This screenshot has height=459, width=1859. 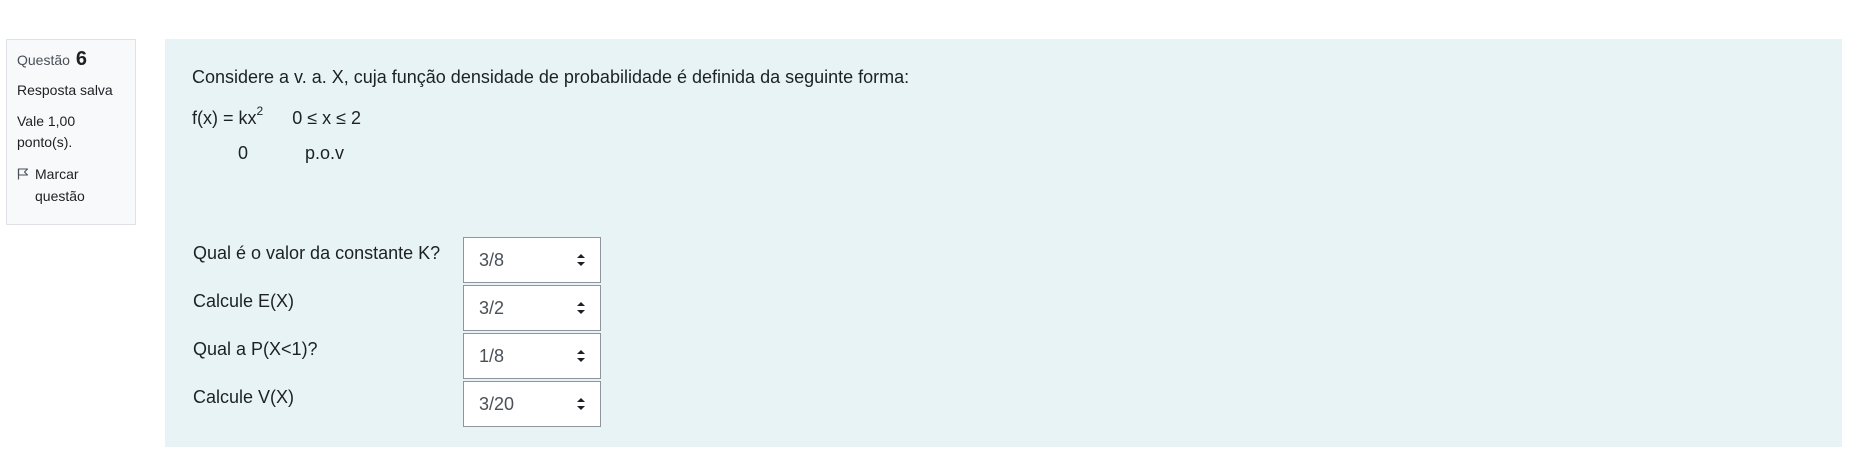 What do you see at coordinates (328, 298) in the screenshot?
I see `subquestion-row: Calcule E(X)` at bounding box center [328, 298].